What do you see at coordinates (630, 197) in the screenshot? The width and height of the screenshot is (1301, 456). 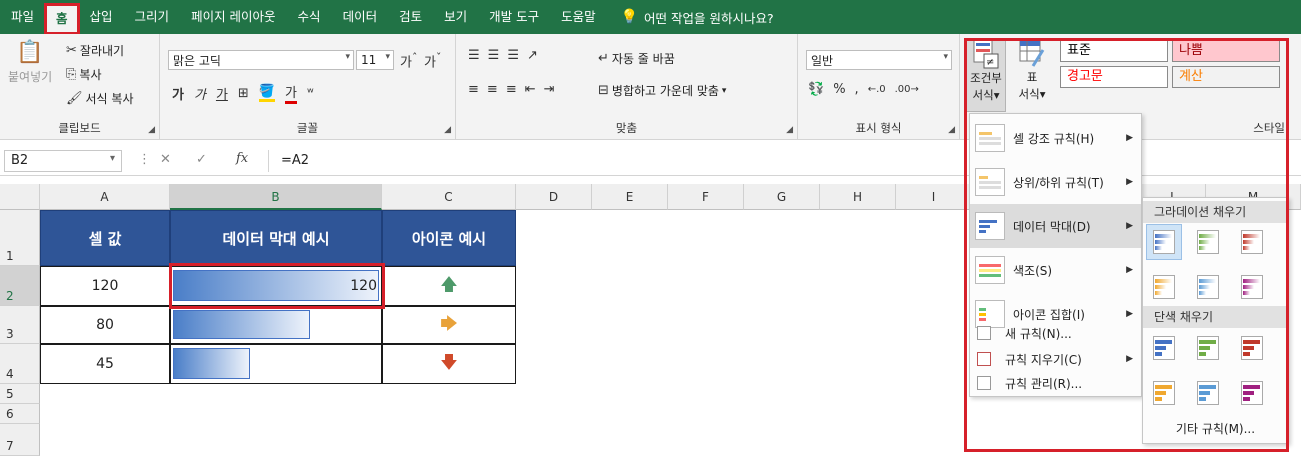 I see `column-header-e: E` at bounding box center [630, 197].